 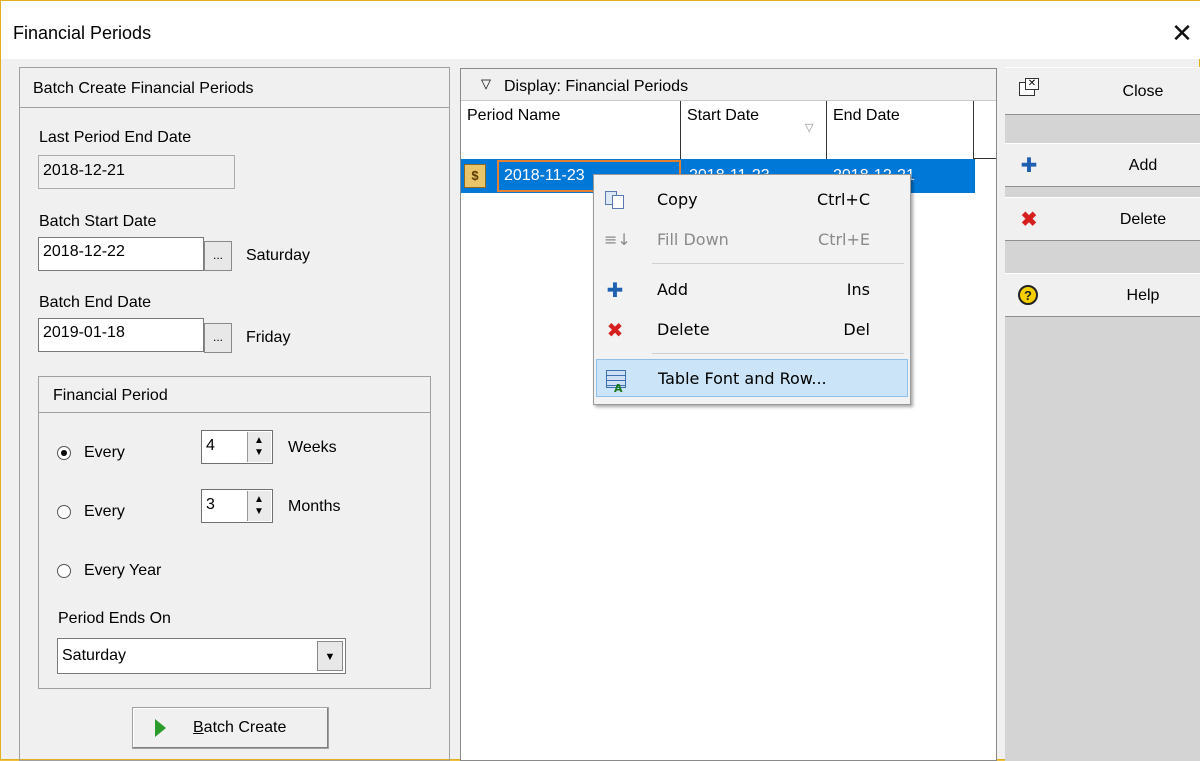 What do you see at coordinates (104, 452) in the screenshot?
I see `every-weeks-label: Every` at bounding box center [104, 452].